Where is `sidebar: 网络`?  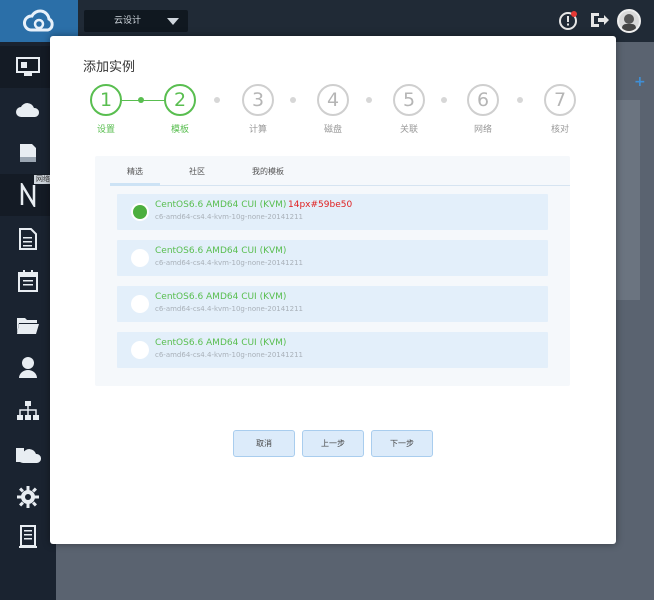 sidebar: 网络 is located at coordinates (28, 321).